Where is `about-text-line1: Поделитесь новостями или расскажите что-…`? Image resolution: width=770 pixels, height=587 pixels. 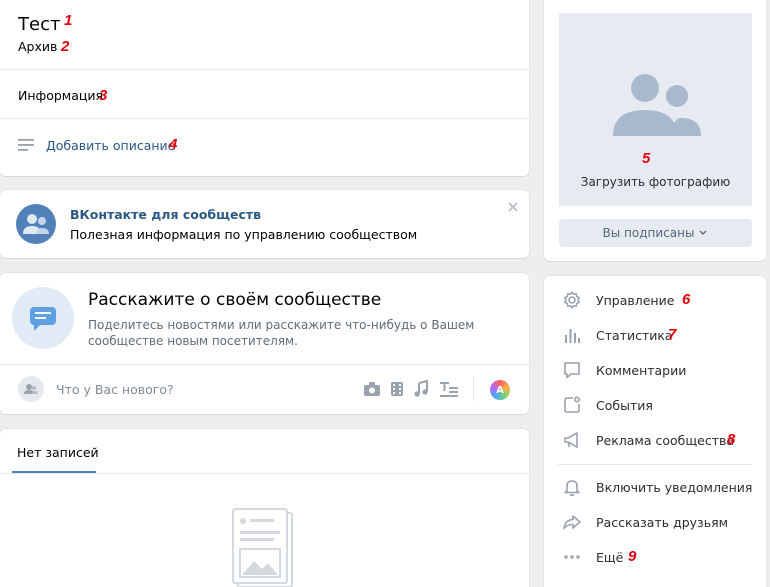
about-text-line1: Поделитесь новостями или расскажите что-… is located at coordinates (281, 325).